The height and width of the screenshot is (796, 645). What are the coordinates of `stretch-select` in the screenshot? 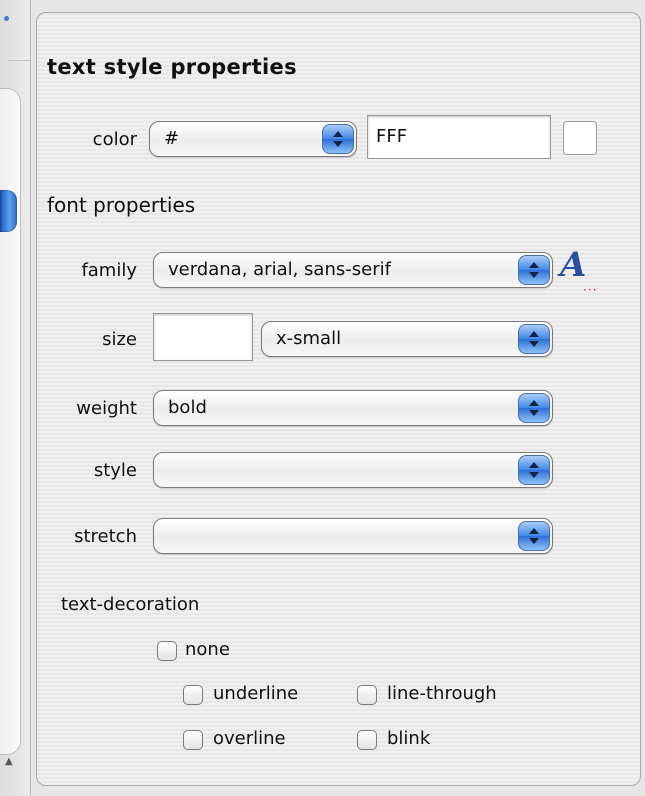 It's located at (353, 536).